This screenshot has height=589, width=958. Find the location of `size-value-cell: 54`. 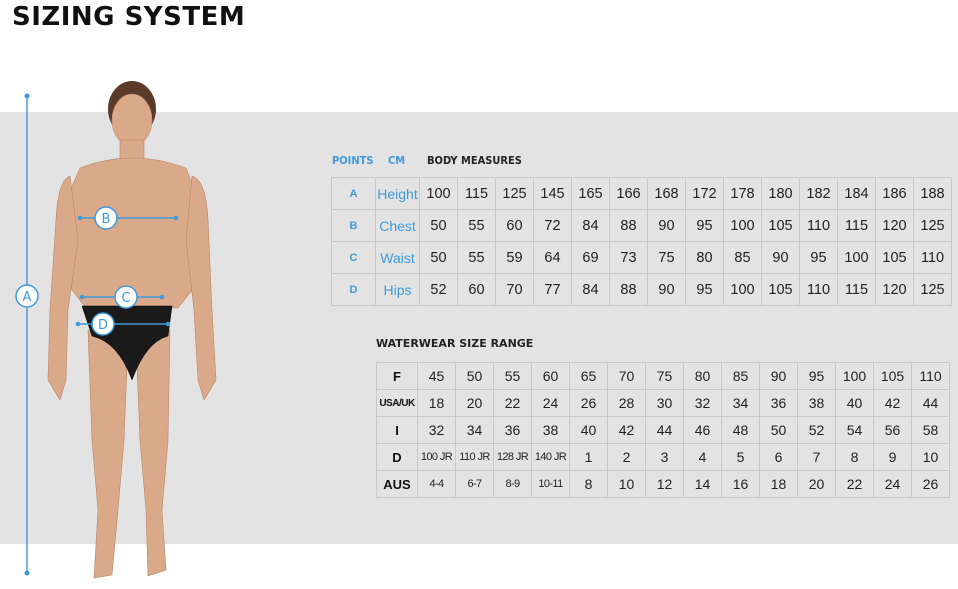

size-value-cell: 54 is located at coordinates (854, 430).